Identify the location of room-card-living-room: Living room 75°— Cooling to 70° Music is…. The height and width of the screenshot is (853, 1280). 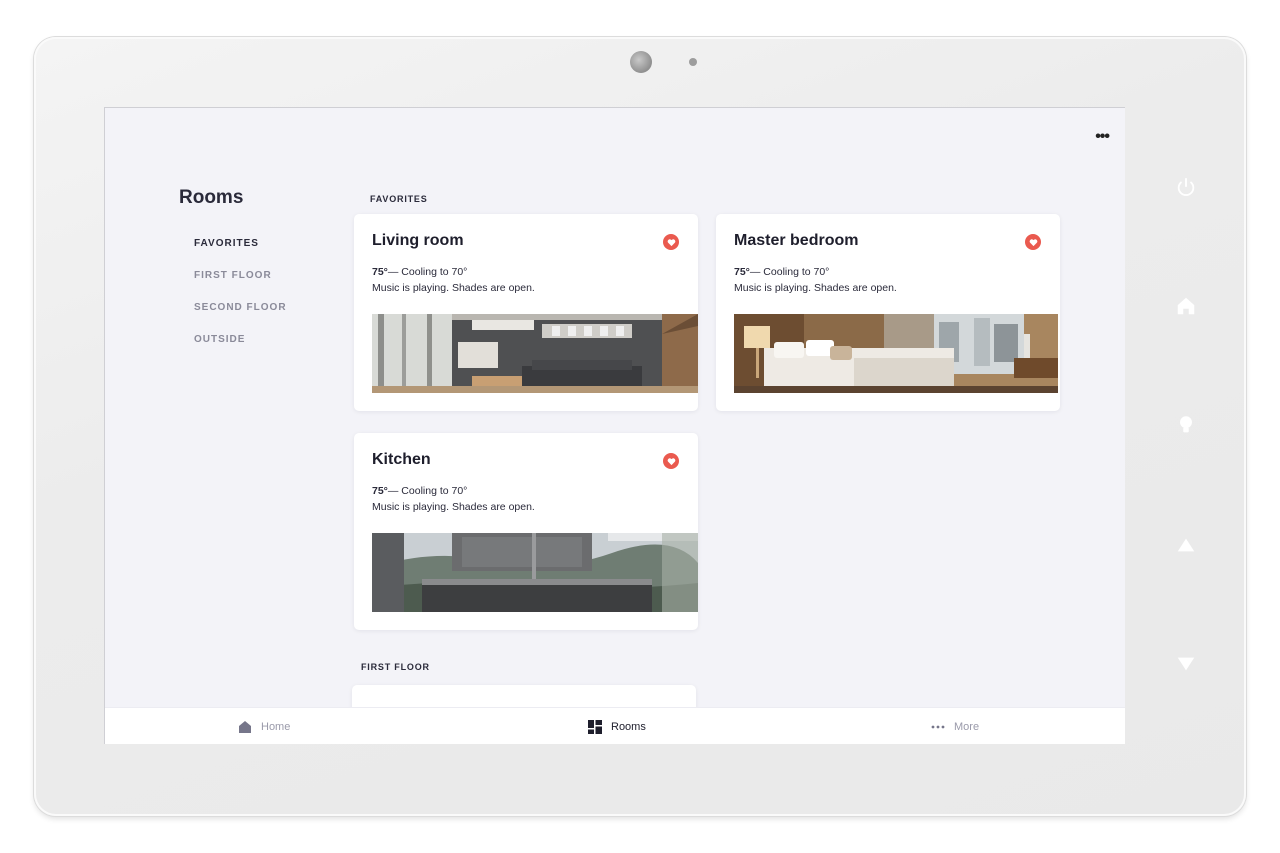
(526, 312).